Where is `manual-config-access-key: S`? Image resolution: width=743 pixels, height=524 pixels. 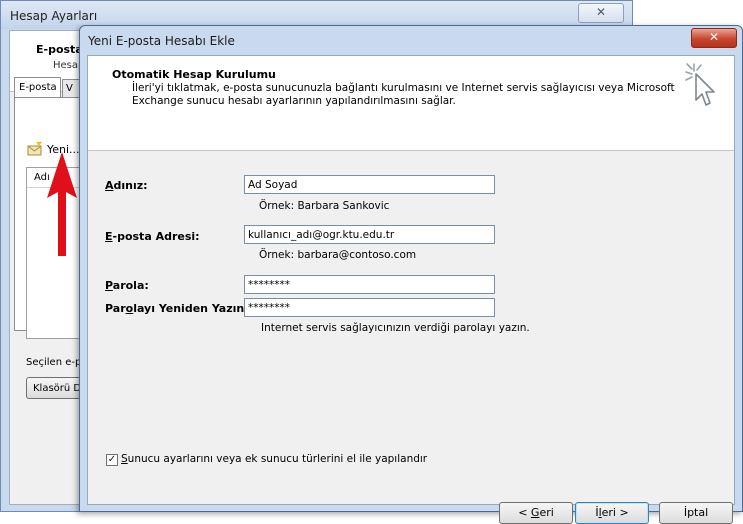 manual-config-access-key: S is located at coordinates (124, 459).